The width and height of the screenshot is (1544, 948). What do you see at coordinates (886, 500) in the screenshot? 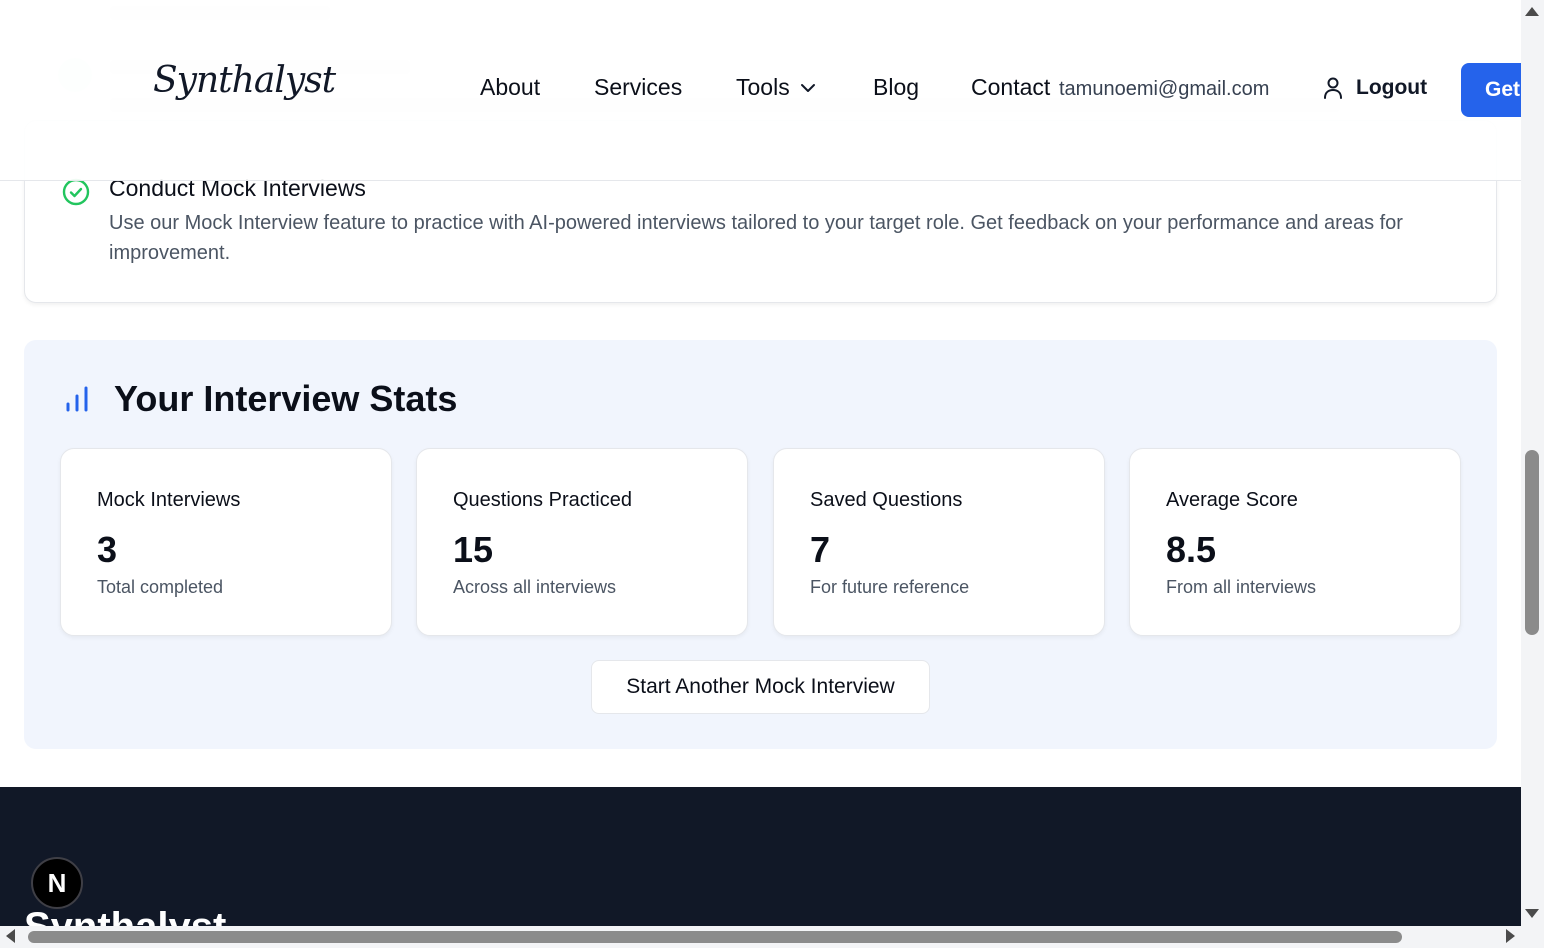
I see `stat-label: Saved Questions` at bounding box center [886, 500].